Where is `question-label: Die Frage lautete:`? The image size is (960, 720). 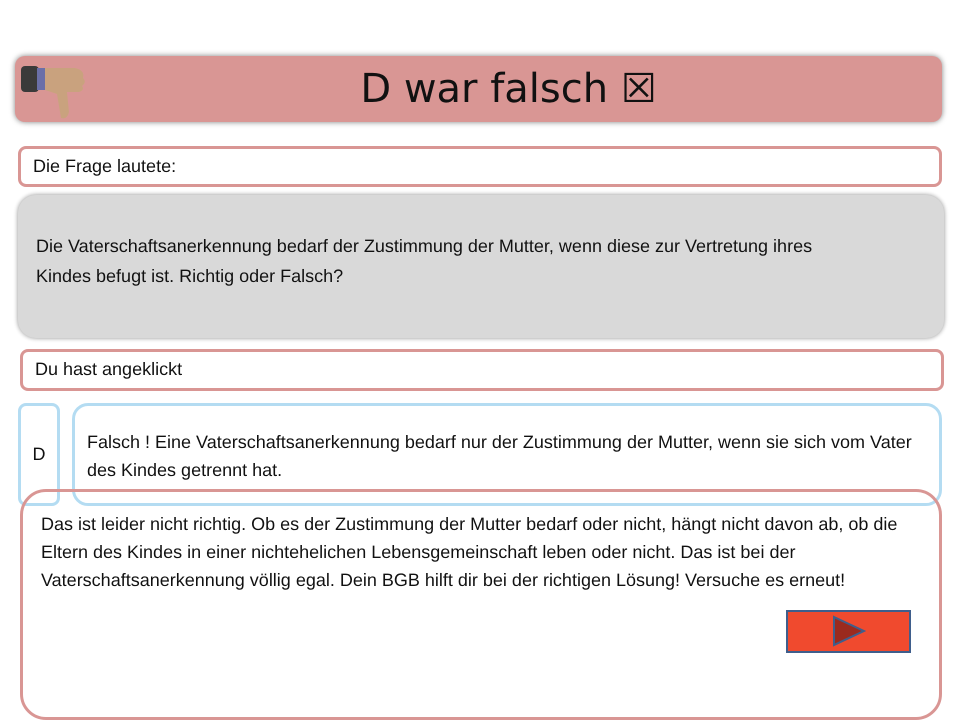 question-label: Die Frage lautete: is located at coordinates (104, 166).